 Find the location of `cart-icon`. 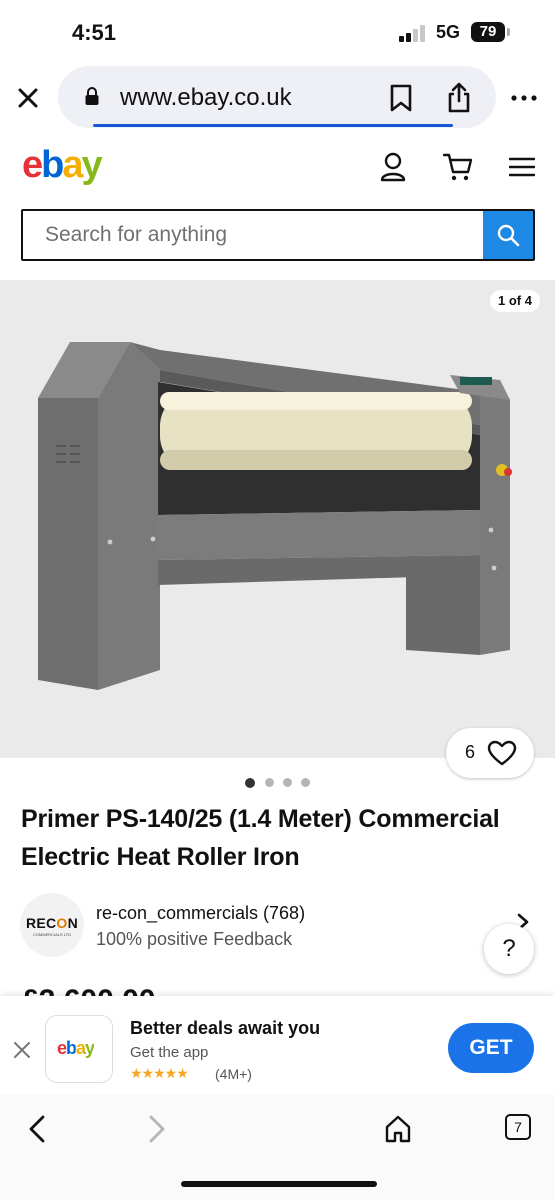

cart-icon is located at coordinates (458, 167).